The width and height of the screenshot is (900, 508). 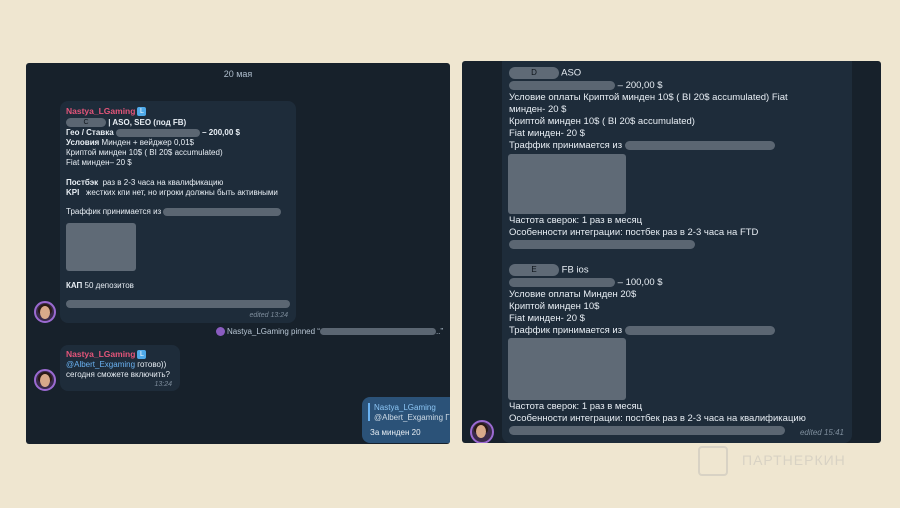 What do you see at coordinates (268, 315) in the screenshot?
I see `edited-timestamp: edited 13:24` at bounding box center [268, 315].